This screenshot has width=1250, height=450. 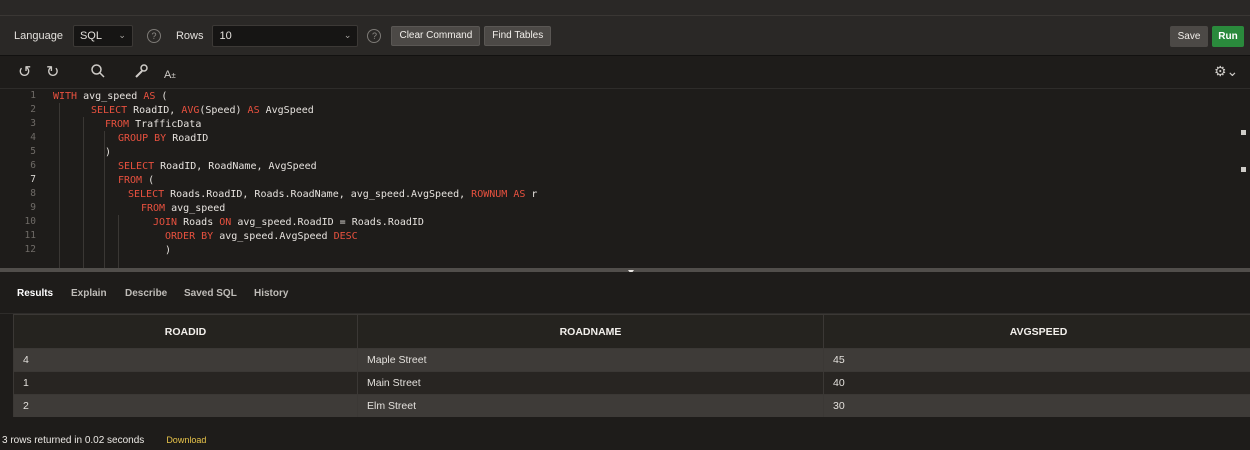 I want to click on table-row: 2 Elm Street 30, so click(x=631, y=405).